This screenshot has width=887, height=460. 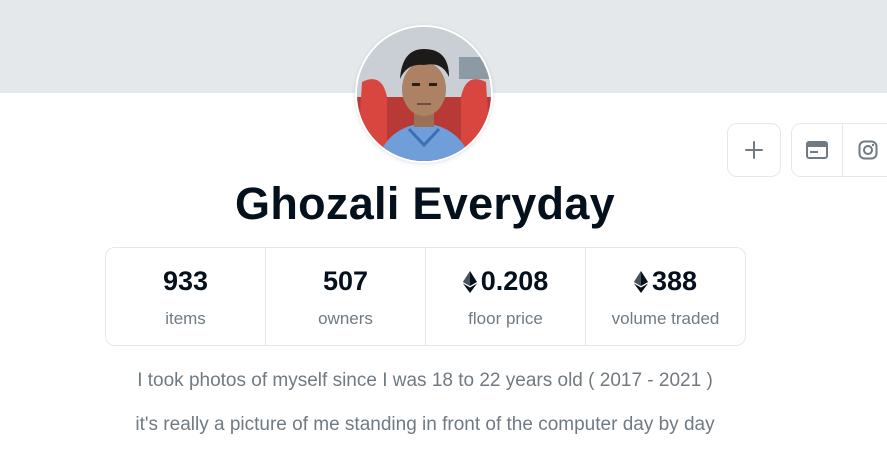 I want to click on avatar-photo, so click(x=424, y=94).